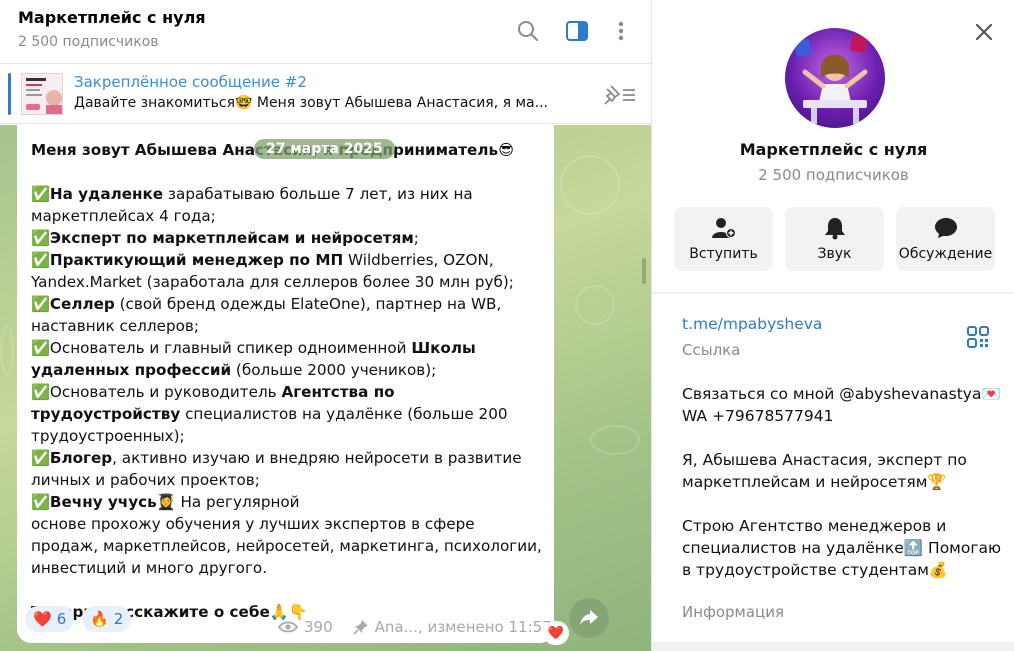  I want to click on search-icon, so click(528, 31).